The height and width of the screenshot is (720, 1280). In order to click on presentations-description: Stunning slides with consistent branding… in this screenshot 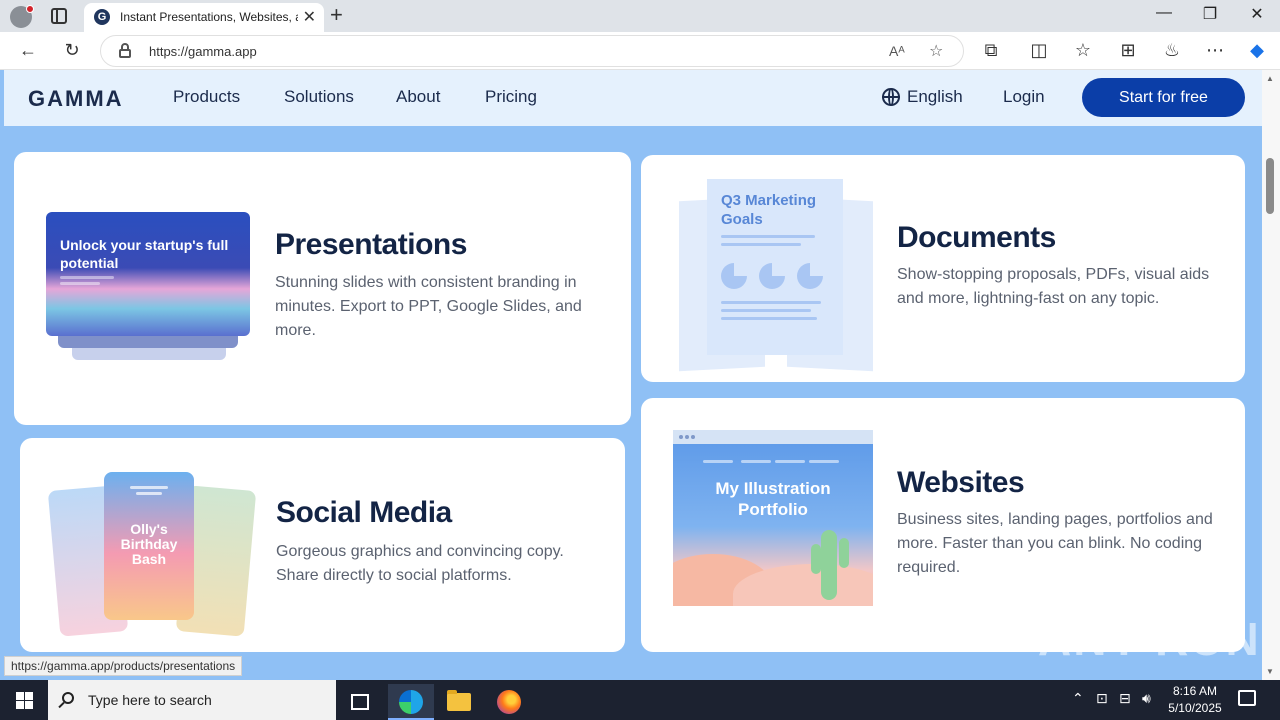, I will do `click(428, 306)`.